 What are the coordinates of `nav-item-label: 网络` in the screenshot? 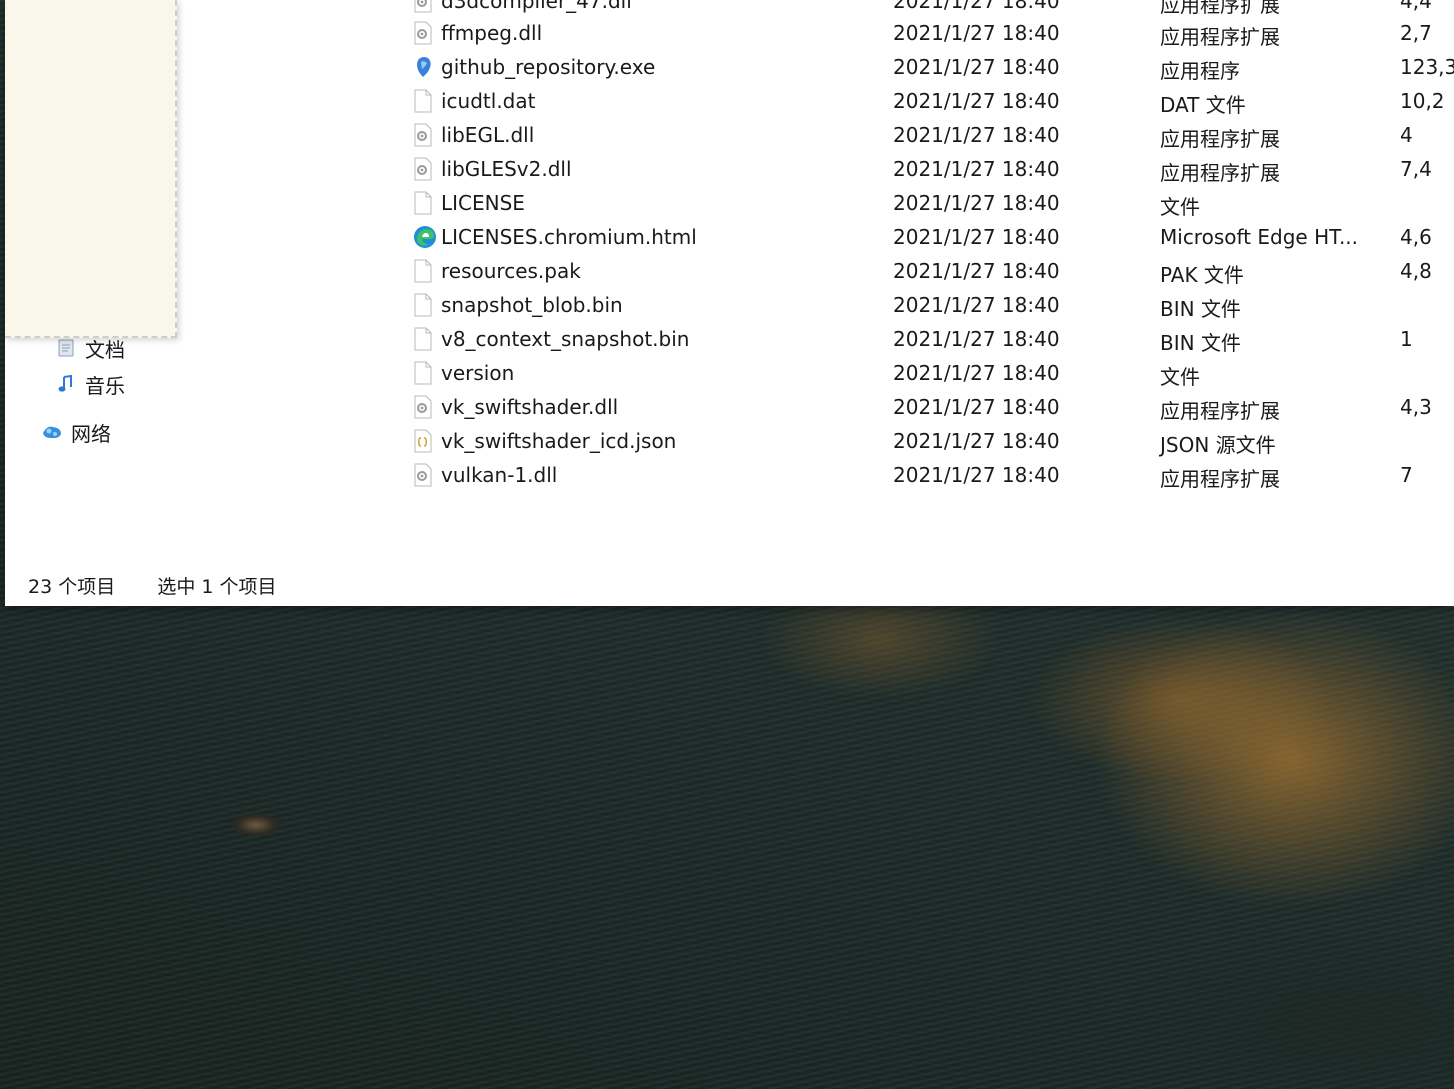 It's located at (91, 433).